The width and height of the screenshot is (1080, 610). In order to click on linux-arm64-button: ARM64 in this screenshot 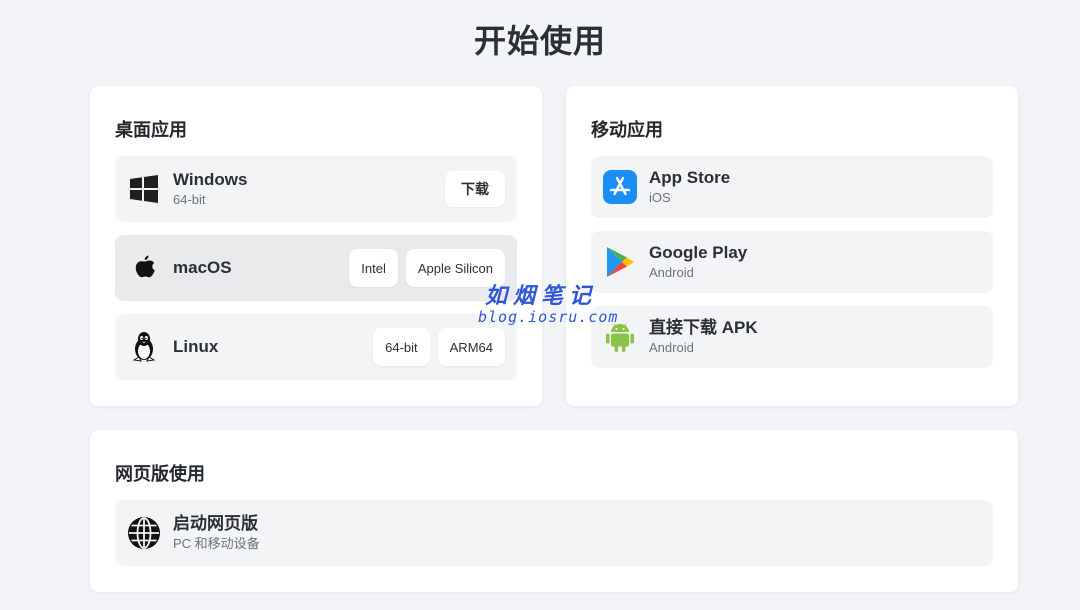, I will do `click(471, 347)`.